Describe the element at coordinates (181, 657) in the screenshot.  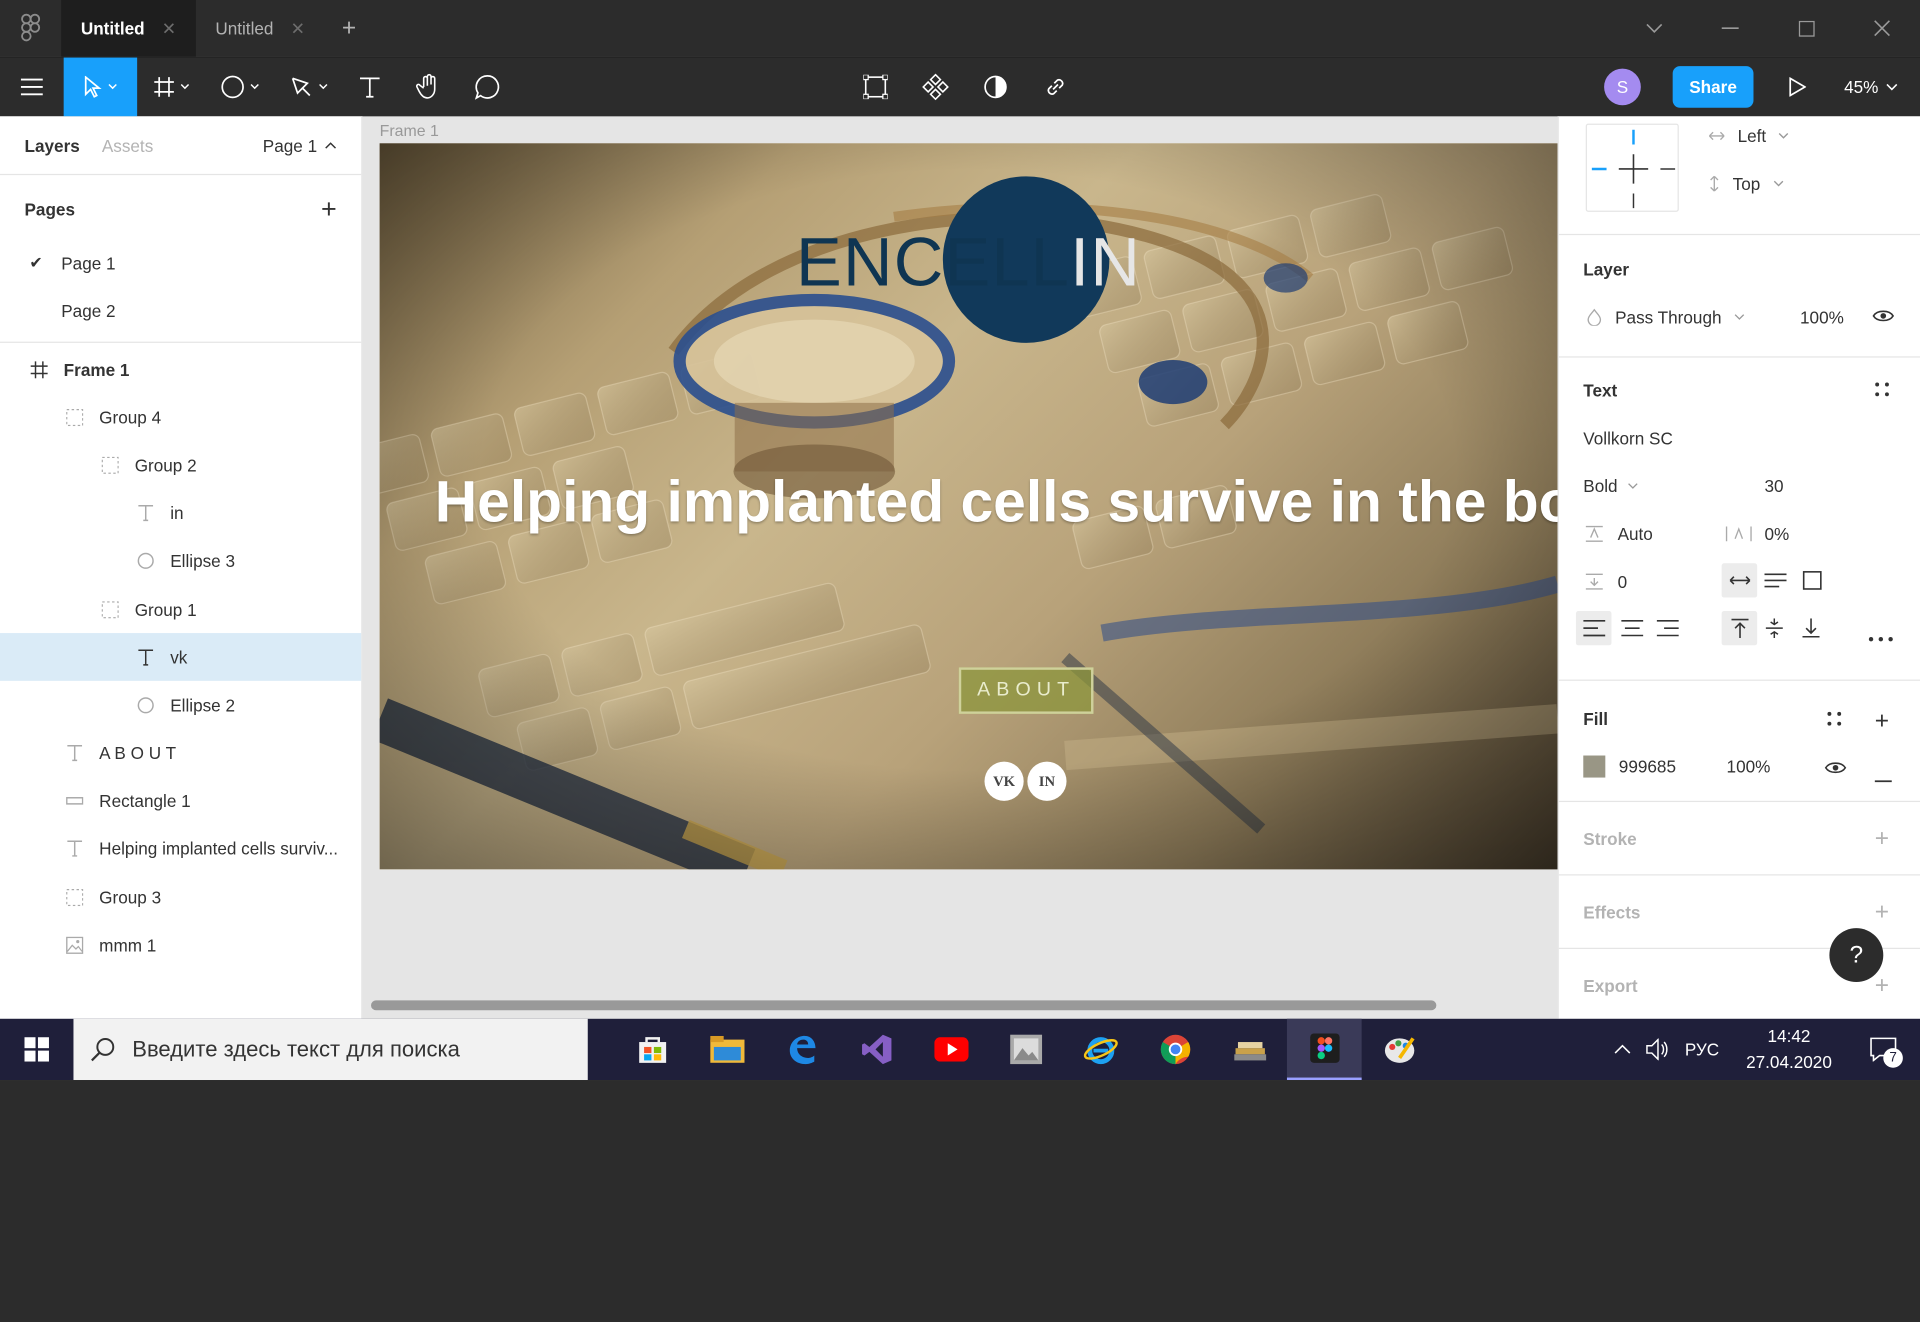
I see `layer-vk: vk` at that location.